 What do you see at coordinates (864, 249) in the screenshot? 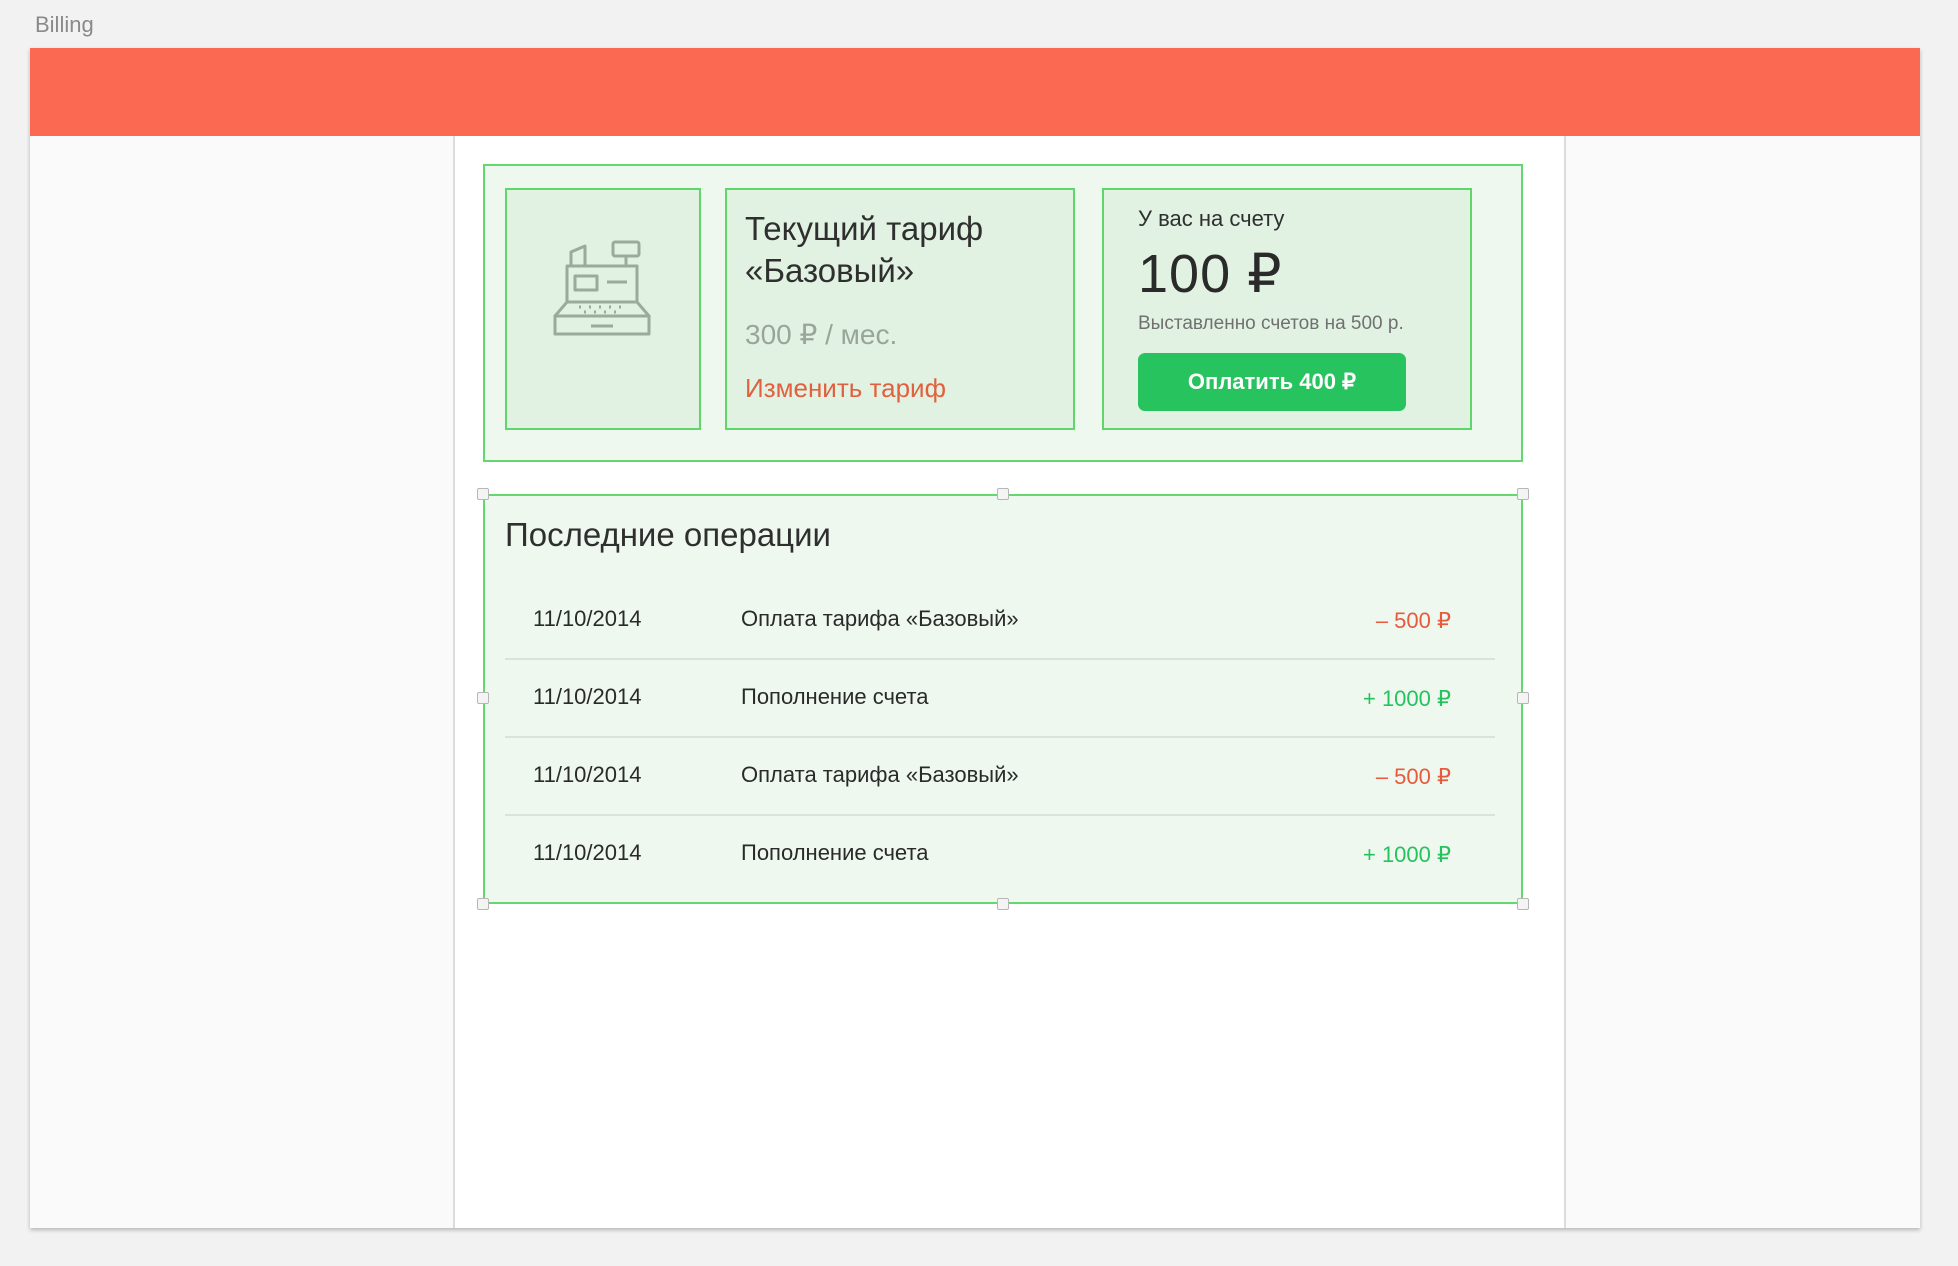
I see `tariff-title: Текущий тариф «Базовый»` at bounding box center [864, 249].